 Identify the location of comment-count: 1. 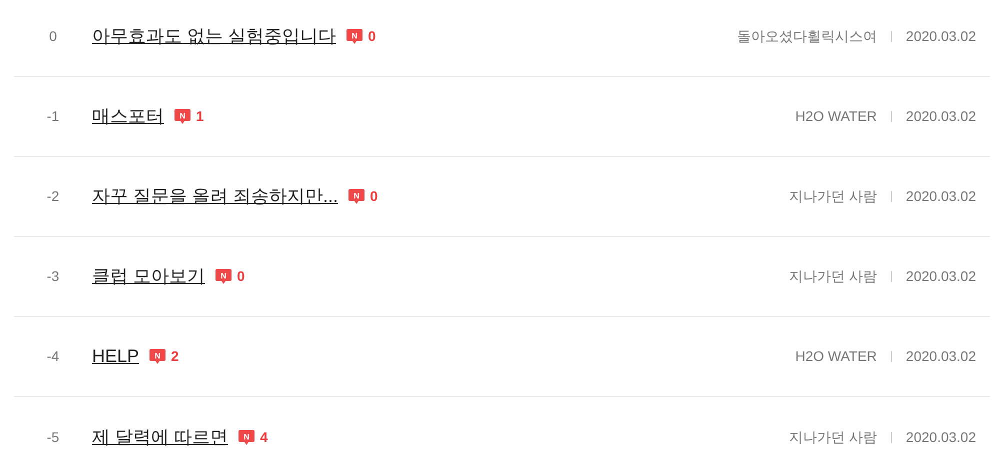
(200, 116).